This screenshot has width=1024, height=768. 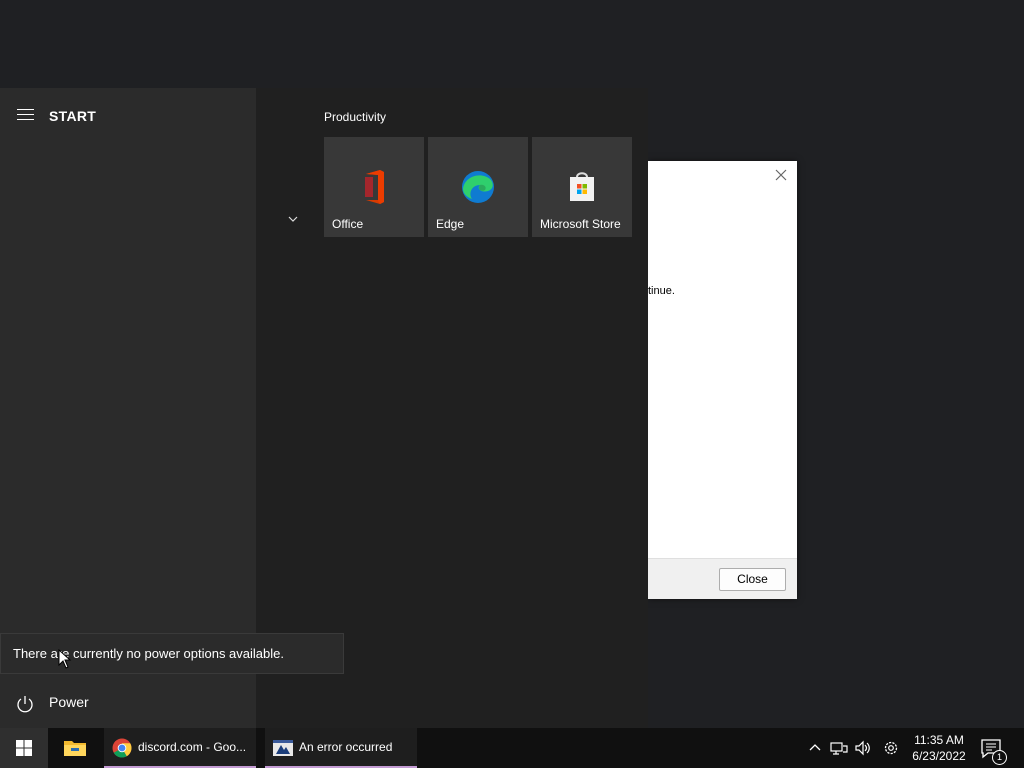 What do you see at coordinates (283, 748) in the screenshot?
I see `error-window-icon` at bounding box center [283, 748].